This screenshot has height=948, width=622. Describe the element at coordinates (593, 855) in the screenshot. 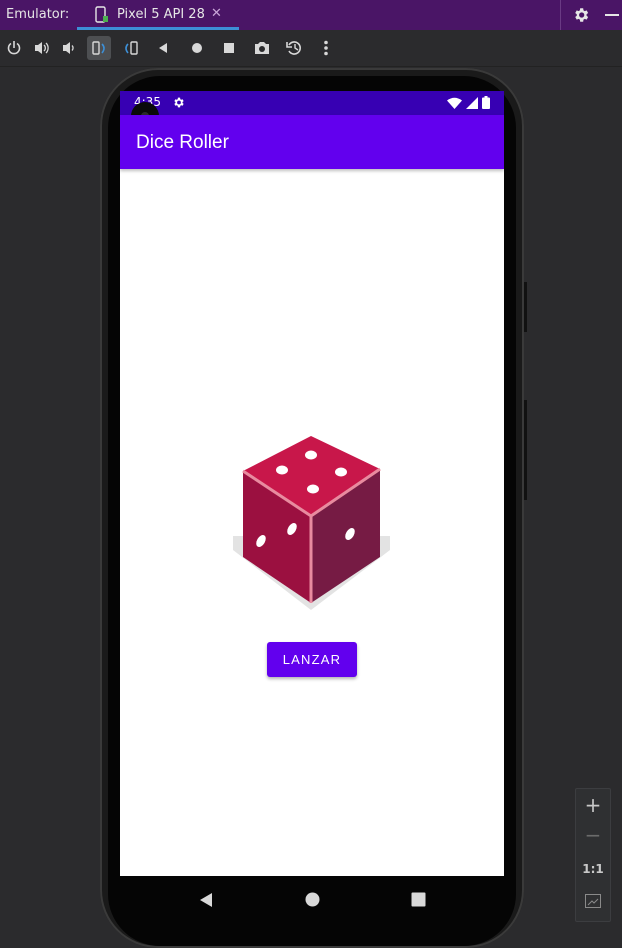

I see `zoom-panel: + − 1:1` at that location.